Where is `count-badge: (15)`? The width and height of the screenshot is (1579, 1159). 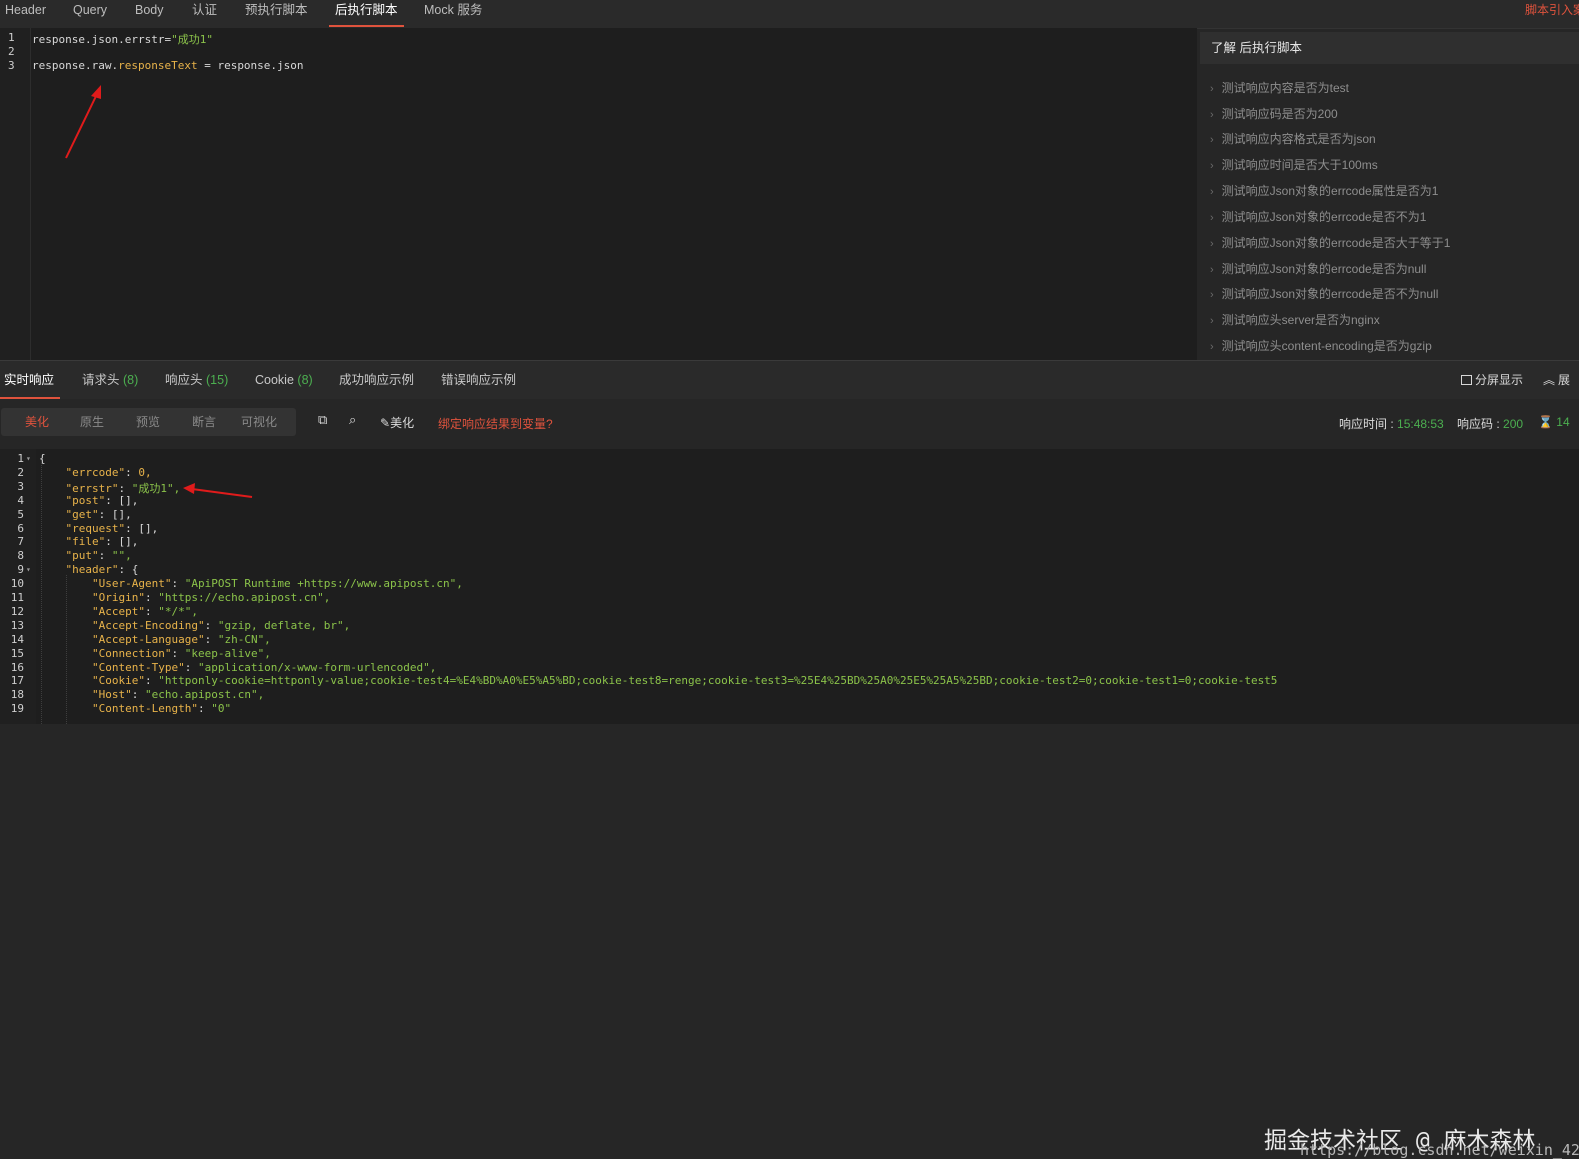 count-badge: (15) is located at coordinates (217, 380).